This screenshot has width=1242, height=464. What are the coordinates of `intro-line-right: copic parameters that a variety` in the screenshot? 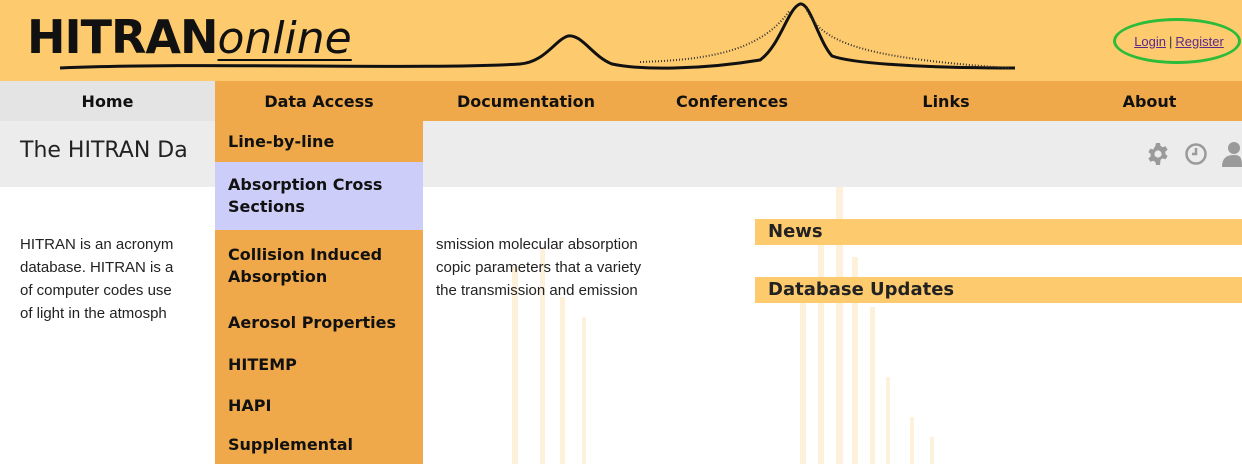 It's located at (539, 267).